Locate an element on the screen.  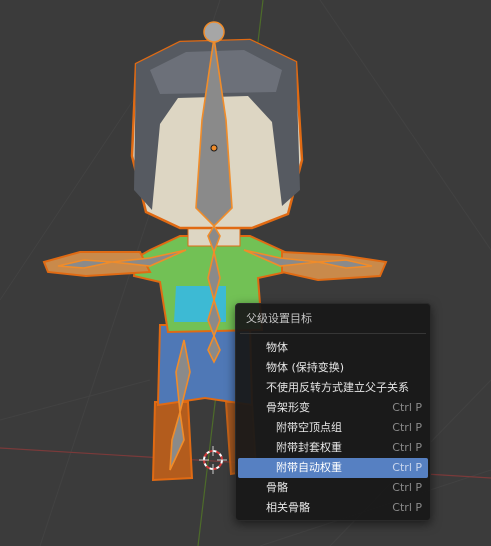
menu-title: 父级设置目标 is located at coordinates (279, 318).